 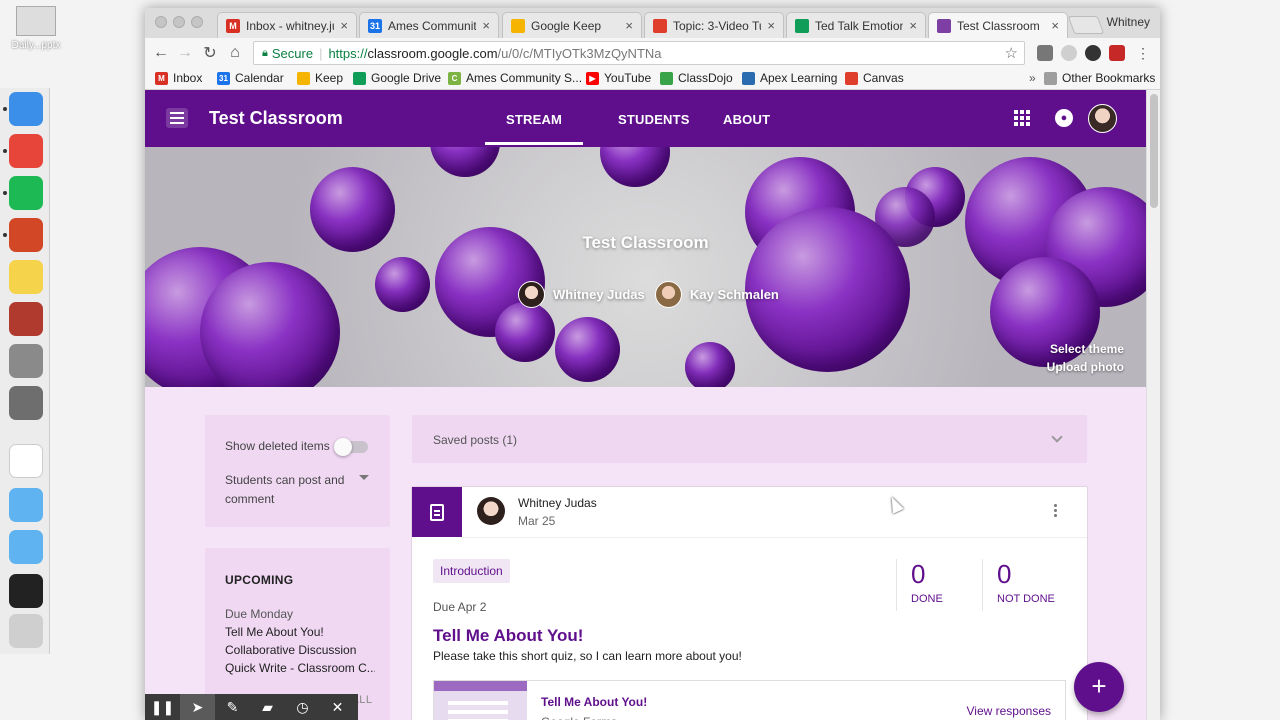 I want to click on attachment-title: Tell Me About You!, so click(x=594, y=702).